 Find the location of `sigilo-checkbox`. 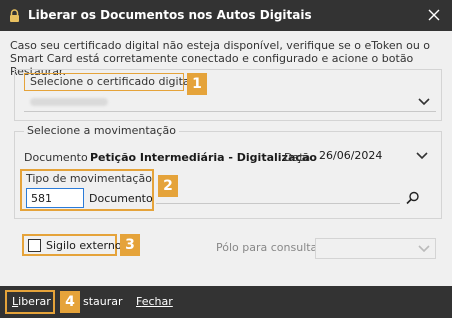

sigilo-checkbox is located at coordinates (34, 245).